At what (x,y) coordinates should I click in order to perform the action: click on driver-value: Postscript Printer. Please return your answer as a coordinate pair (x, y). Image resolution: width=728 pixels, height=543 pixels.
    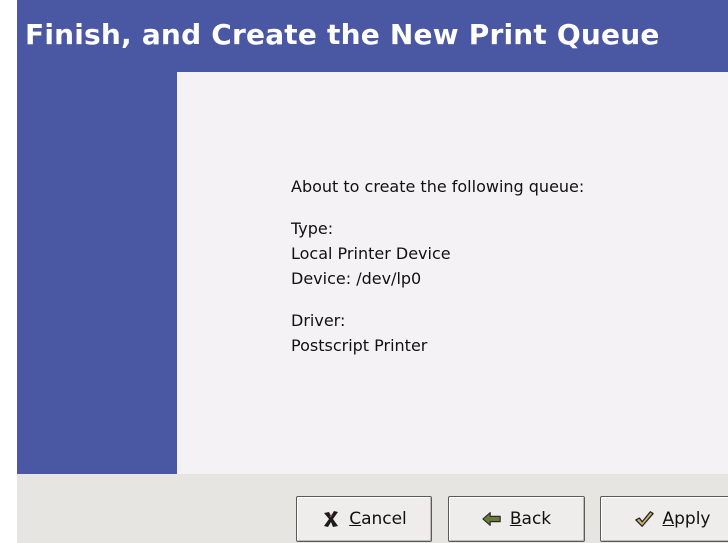
    Looking at the image, I should click on (359, 345).